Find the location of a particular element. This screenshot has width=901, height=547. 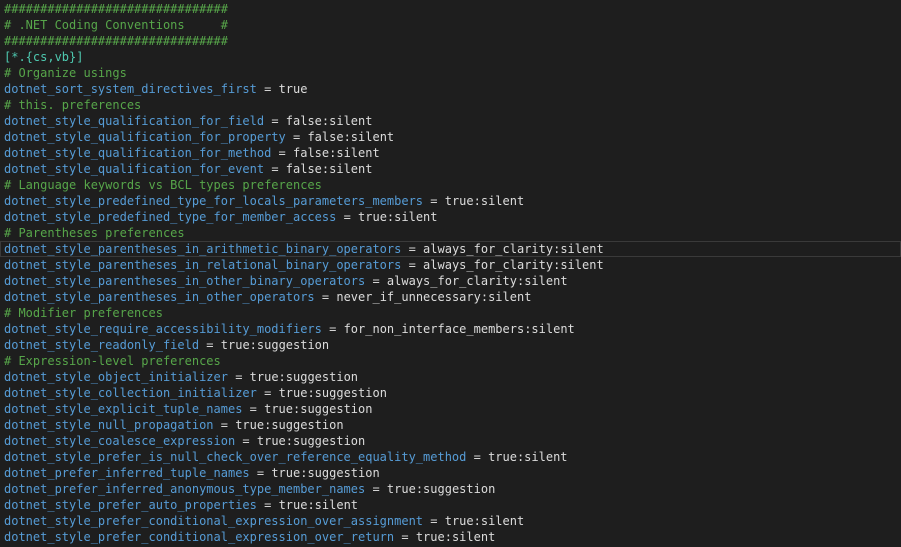

setting-key: dotnet_style_null_propagation is located at coordinates (109, 425).